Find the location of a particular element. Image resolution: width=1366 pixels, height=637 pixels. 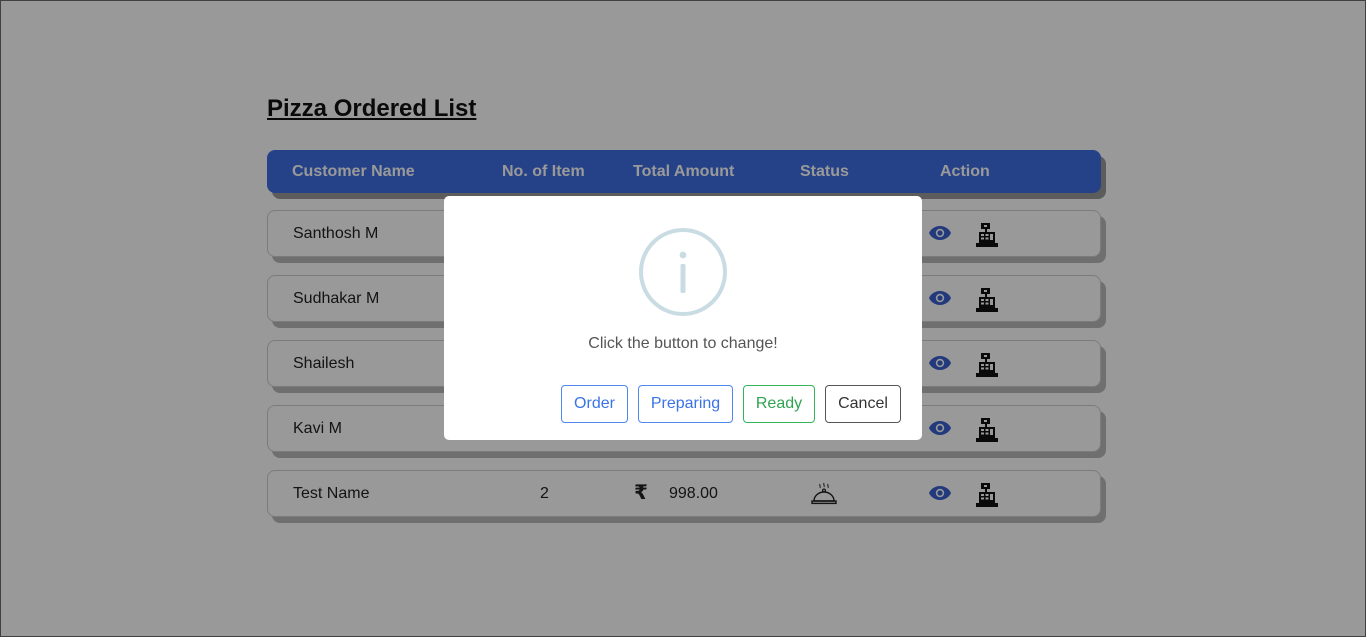

order-button: Order is located at coordinates (594, 404).